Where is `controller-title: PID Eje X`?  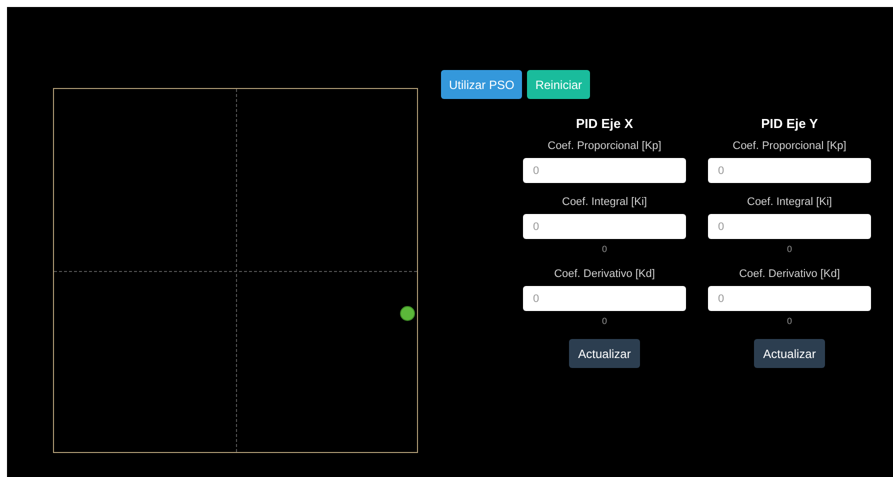
controller-title: PID Eje X is located at coordinates (605, 124).